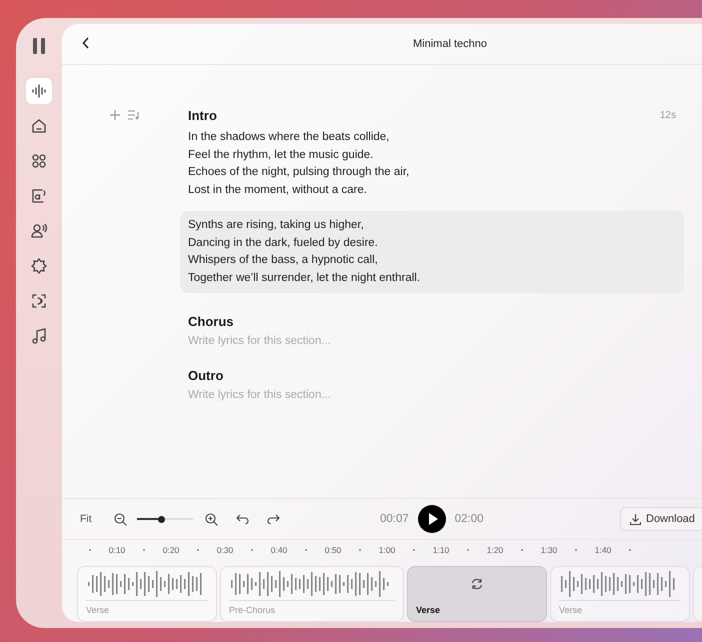  What do you see at coordinates (276, 225) in the screenshot?
I see `lyric-line: Synths are rising, taking us higher,` at bounding box center [276, 225].